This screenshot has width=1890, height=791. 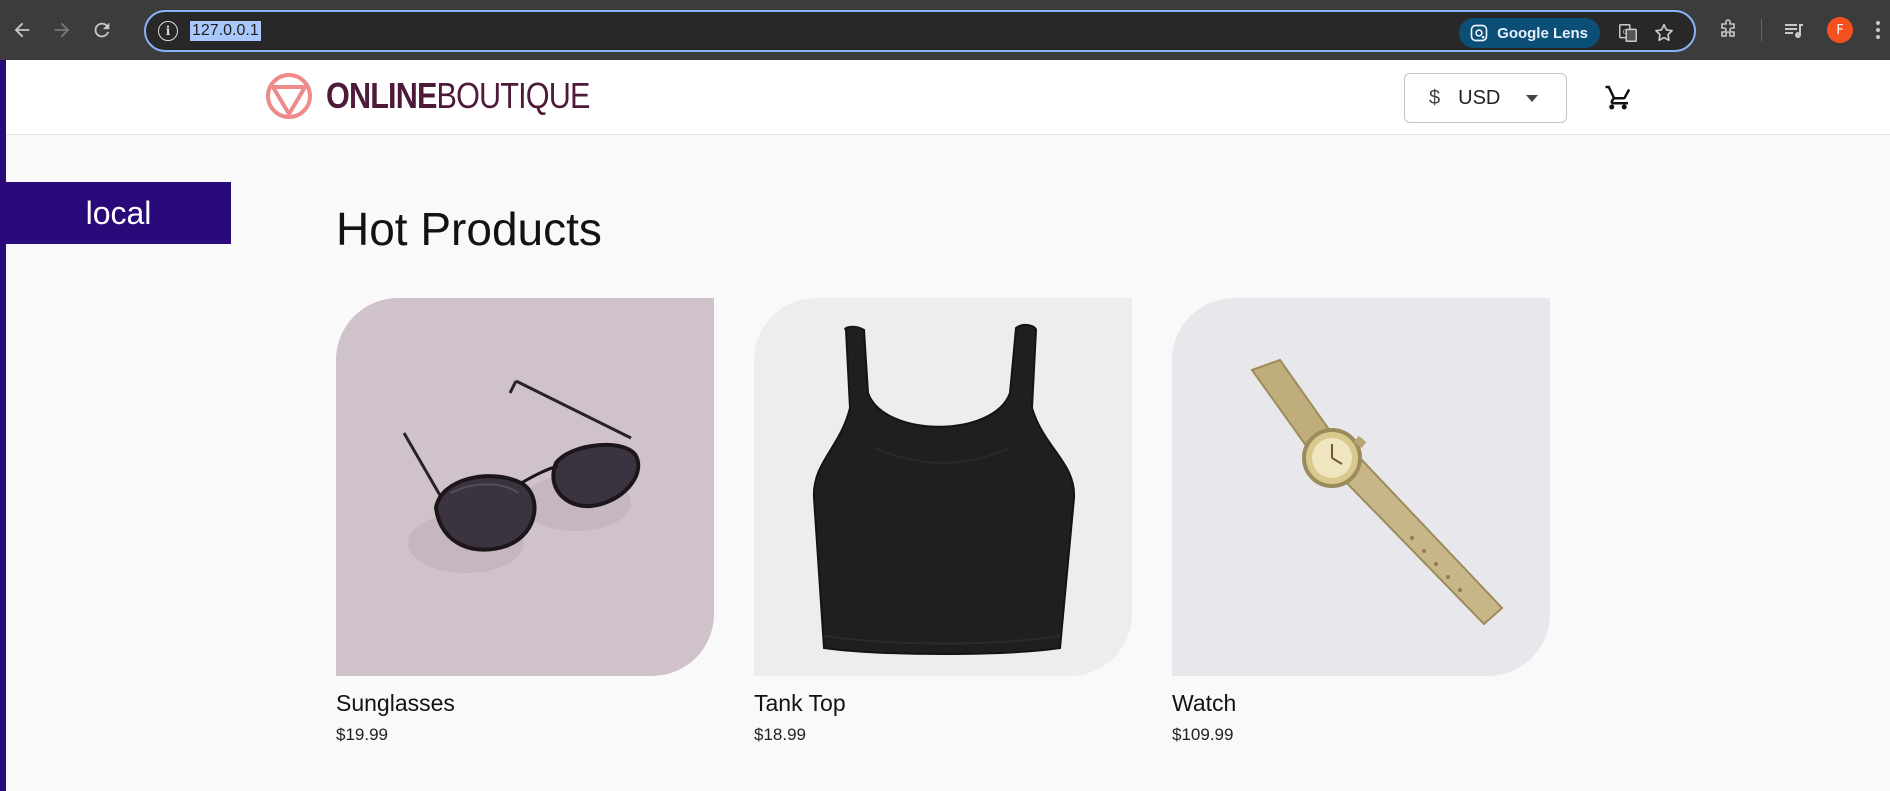 I want to click on more-vert-icon, so click(x=1878, y=30).